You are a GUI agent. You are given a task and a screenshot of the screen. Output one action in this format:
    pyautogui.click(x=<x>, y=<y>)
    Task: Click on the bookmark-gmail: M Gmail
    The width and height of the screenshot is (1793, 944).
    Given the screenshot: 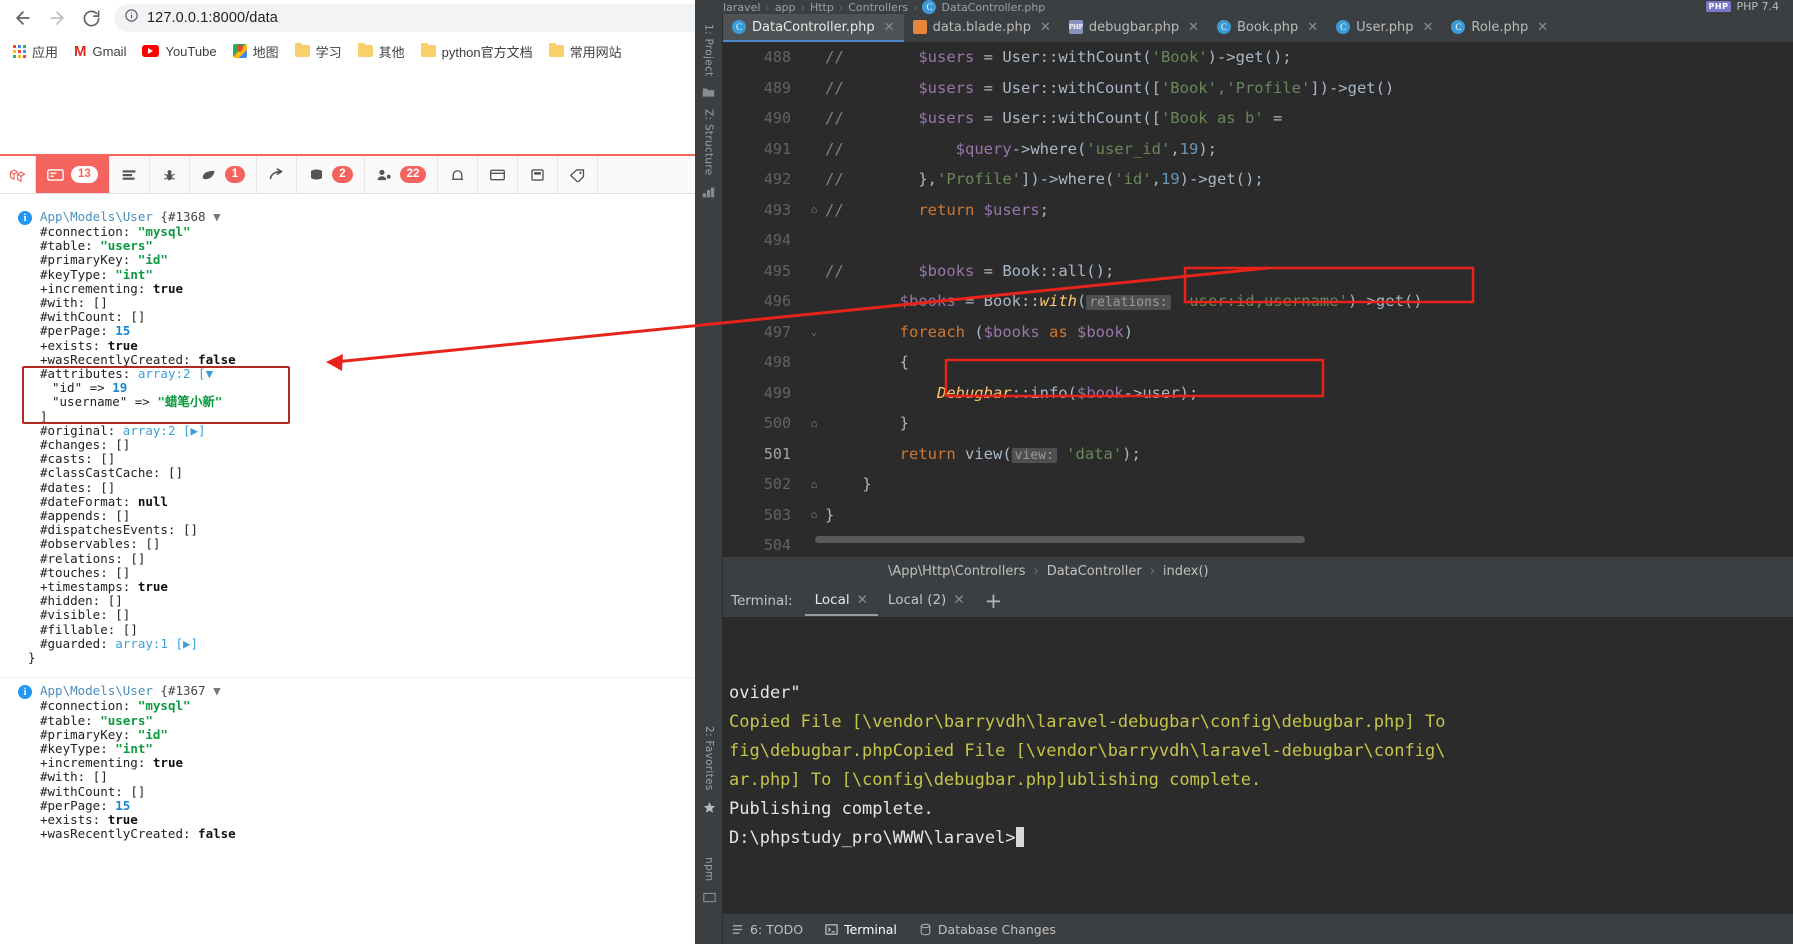 What is the action you would take?
    pyautogui.click(x=100, y=51)
    